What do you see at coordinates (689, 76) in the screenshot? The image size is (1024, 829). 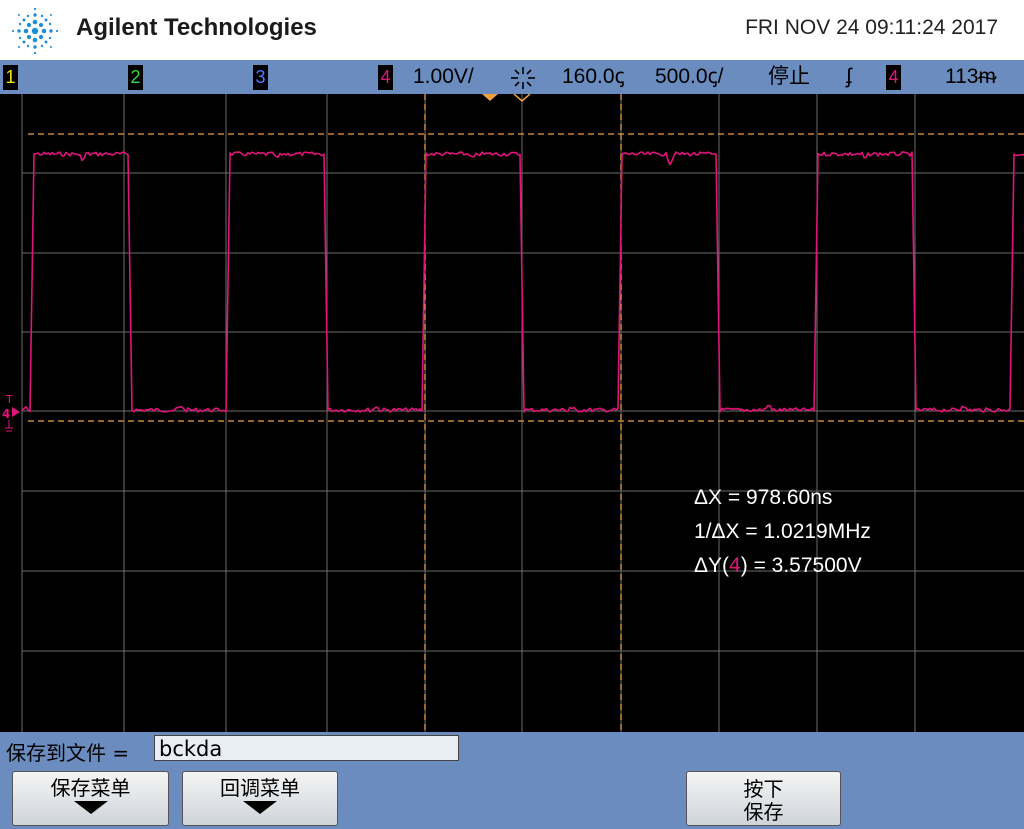 I see `time-per-div: 500.0ꞔ/` at bounding box center [689, 76].